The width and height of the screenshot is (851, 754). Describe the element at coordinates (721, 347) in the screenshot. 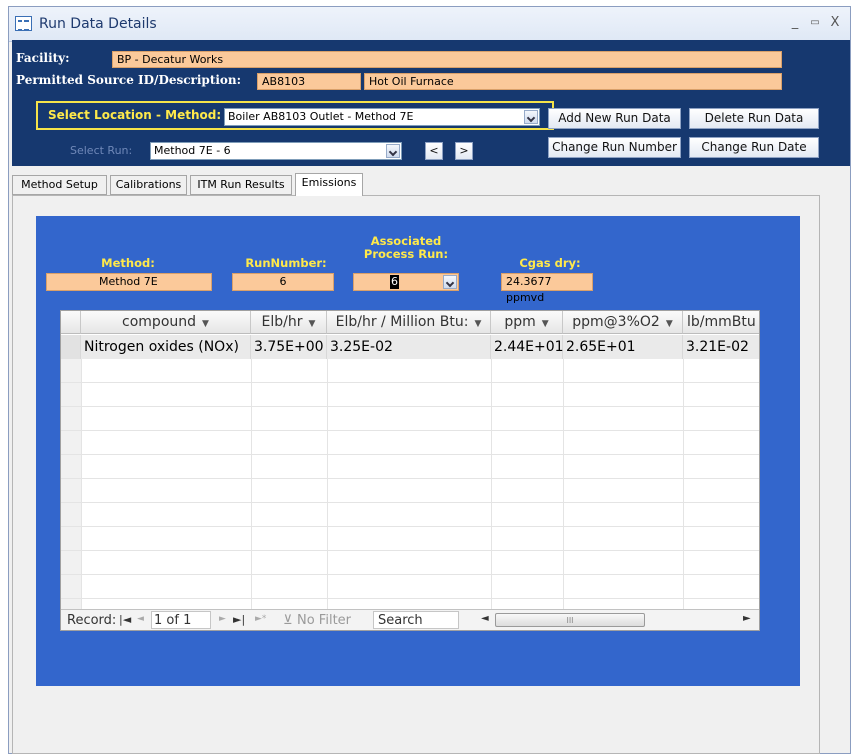

I see `cell-lb-mmbtu: 3.21E-02` at that location.